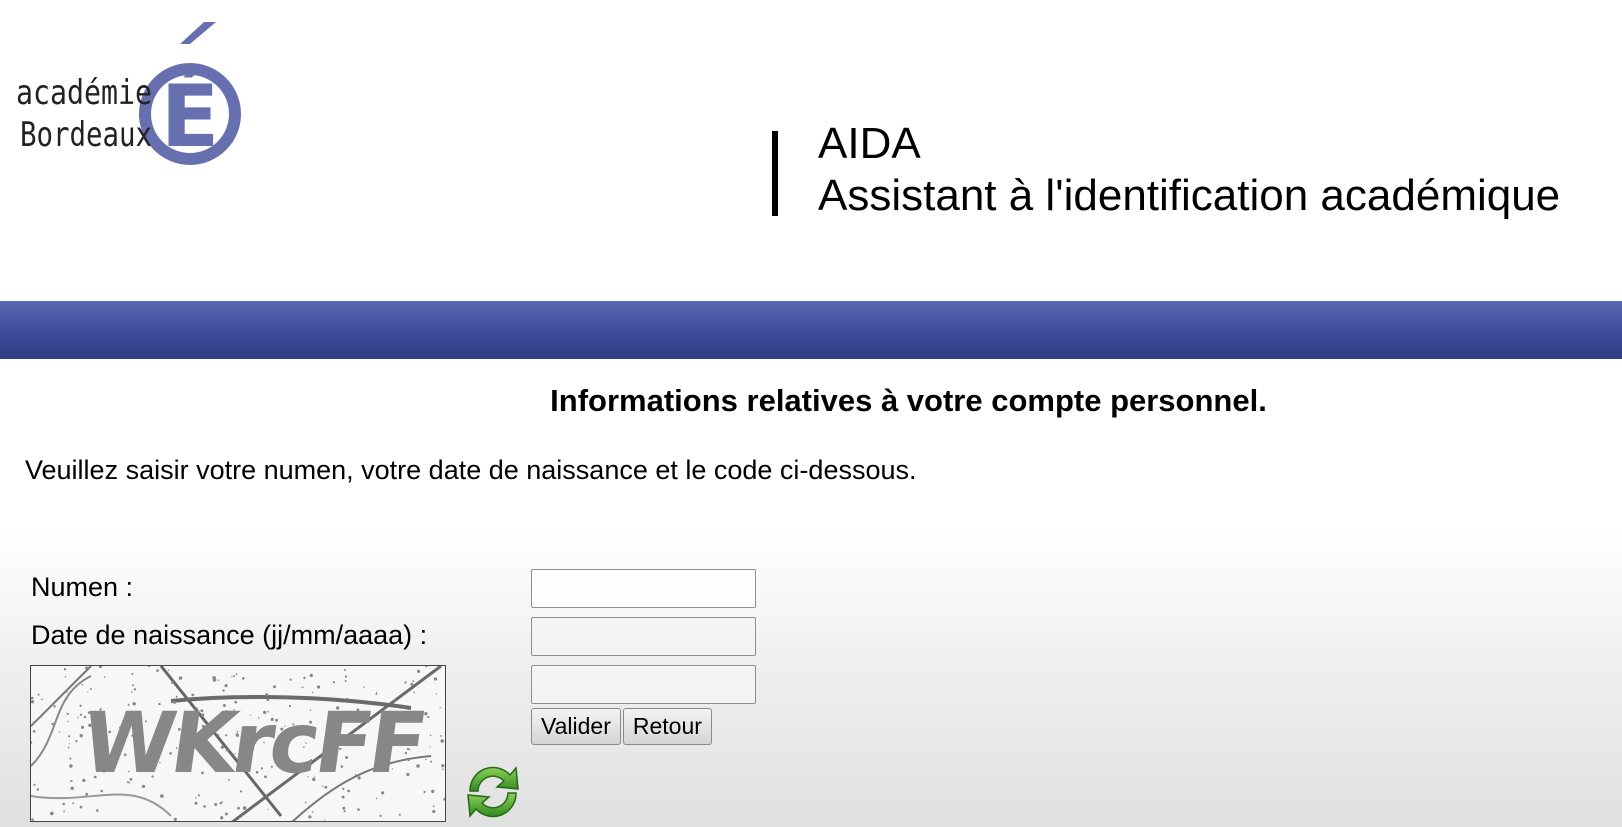 This screenshot has width=1622, height=827. I want to click on logo-line-academie: académie, so click(84, 93).